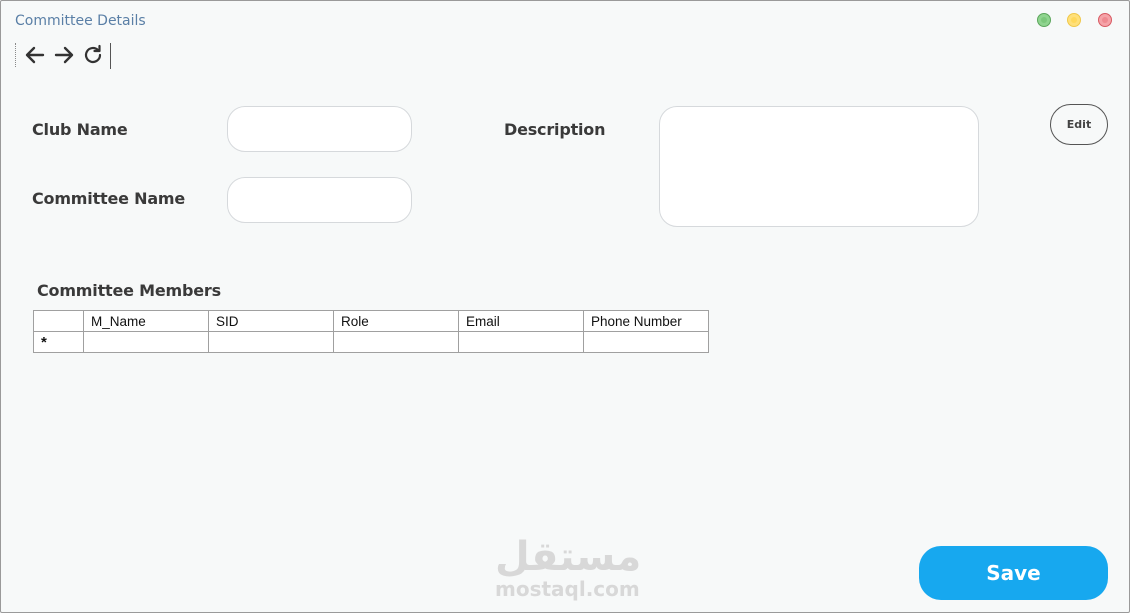  What do you see at coordinates (1013, 573) in the screenshot?
I see `save-button: Save` at bounding box center [1013, 573].